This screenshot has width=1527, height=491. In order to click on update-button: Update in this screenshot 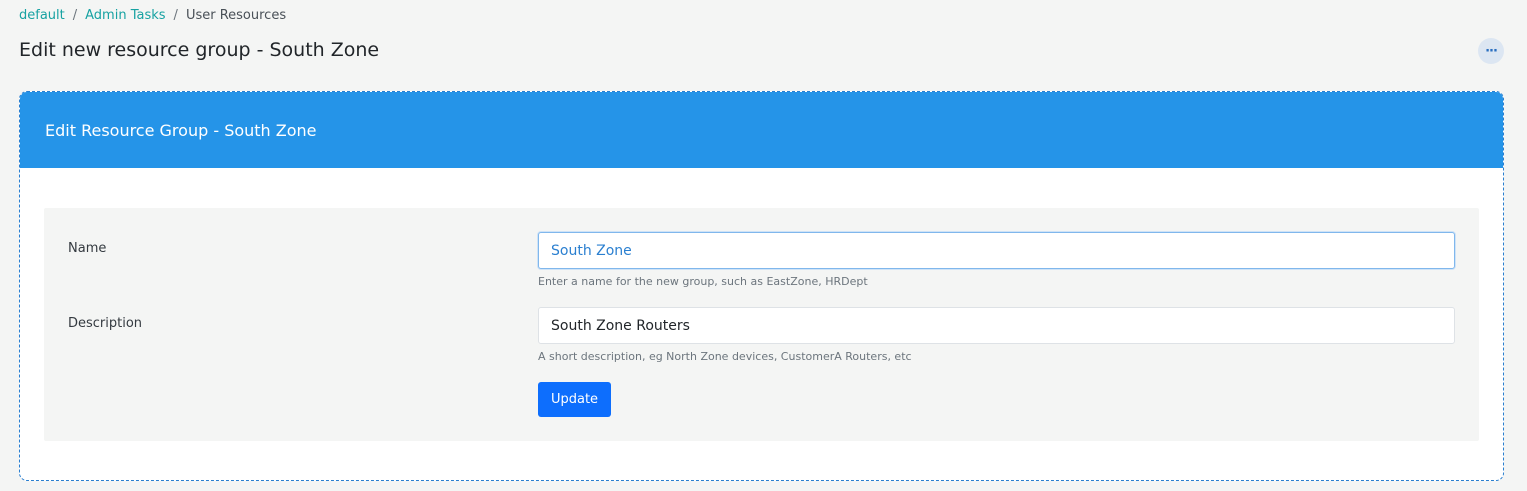, I will do `click(574, 399)`.